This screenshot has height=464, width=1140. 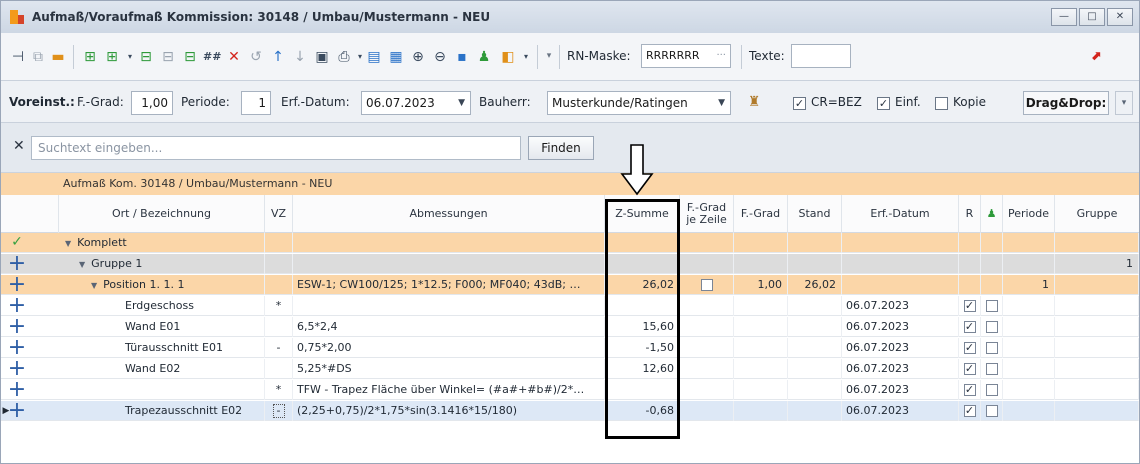 What do you see at coordinates (256, 103) in the screenshot?
I see `periode-input: 1` at bounding box center [256, 103].